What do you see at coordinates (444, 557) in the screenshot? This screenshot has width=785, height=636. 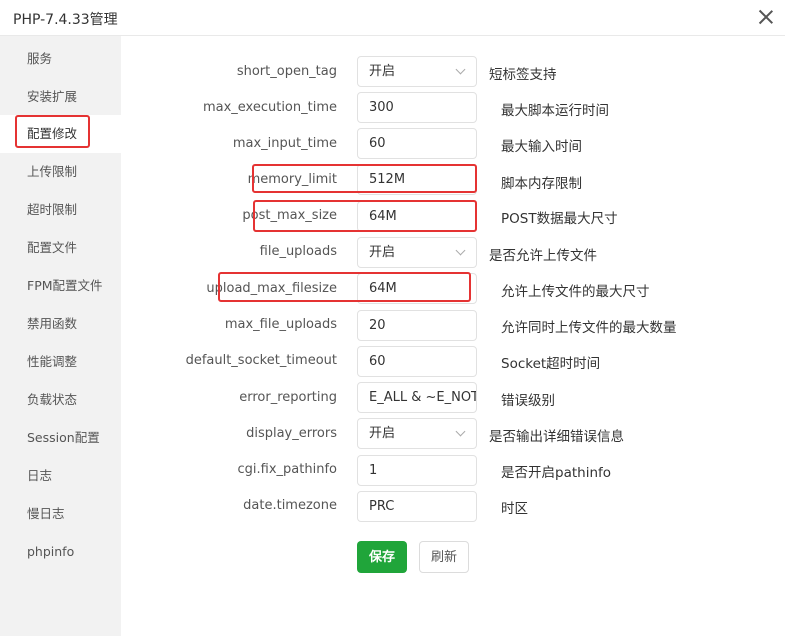 I see `refresh-button: 刷新` at bounding box center [444, 557].